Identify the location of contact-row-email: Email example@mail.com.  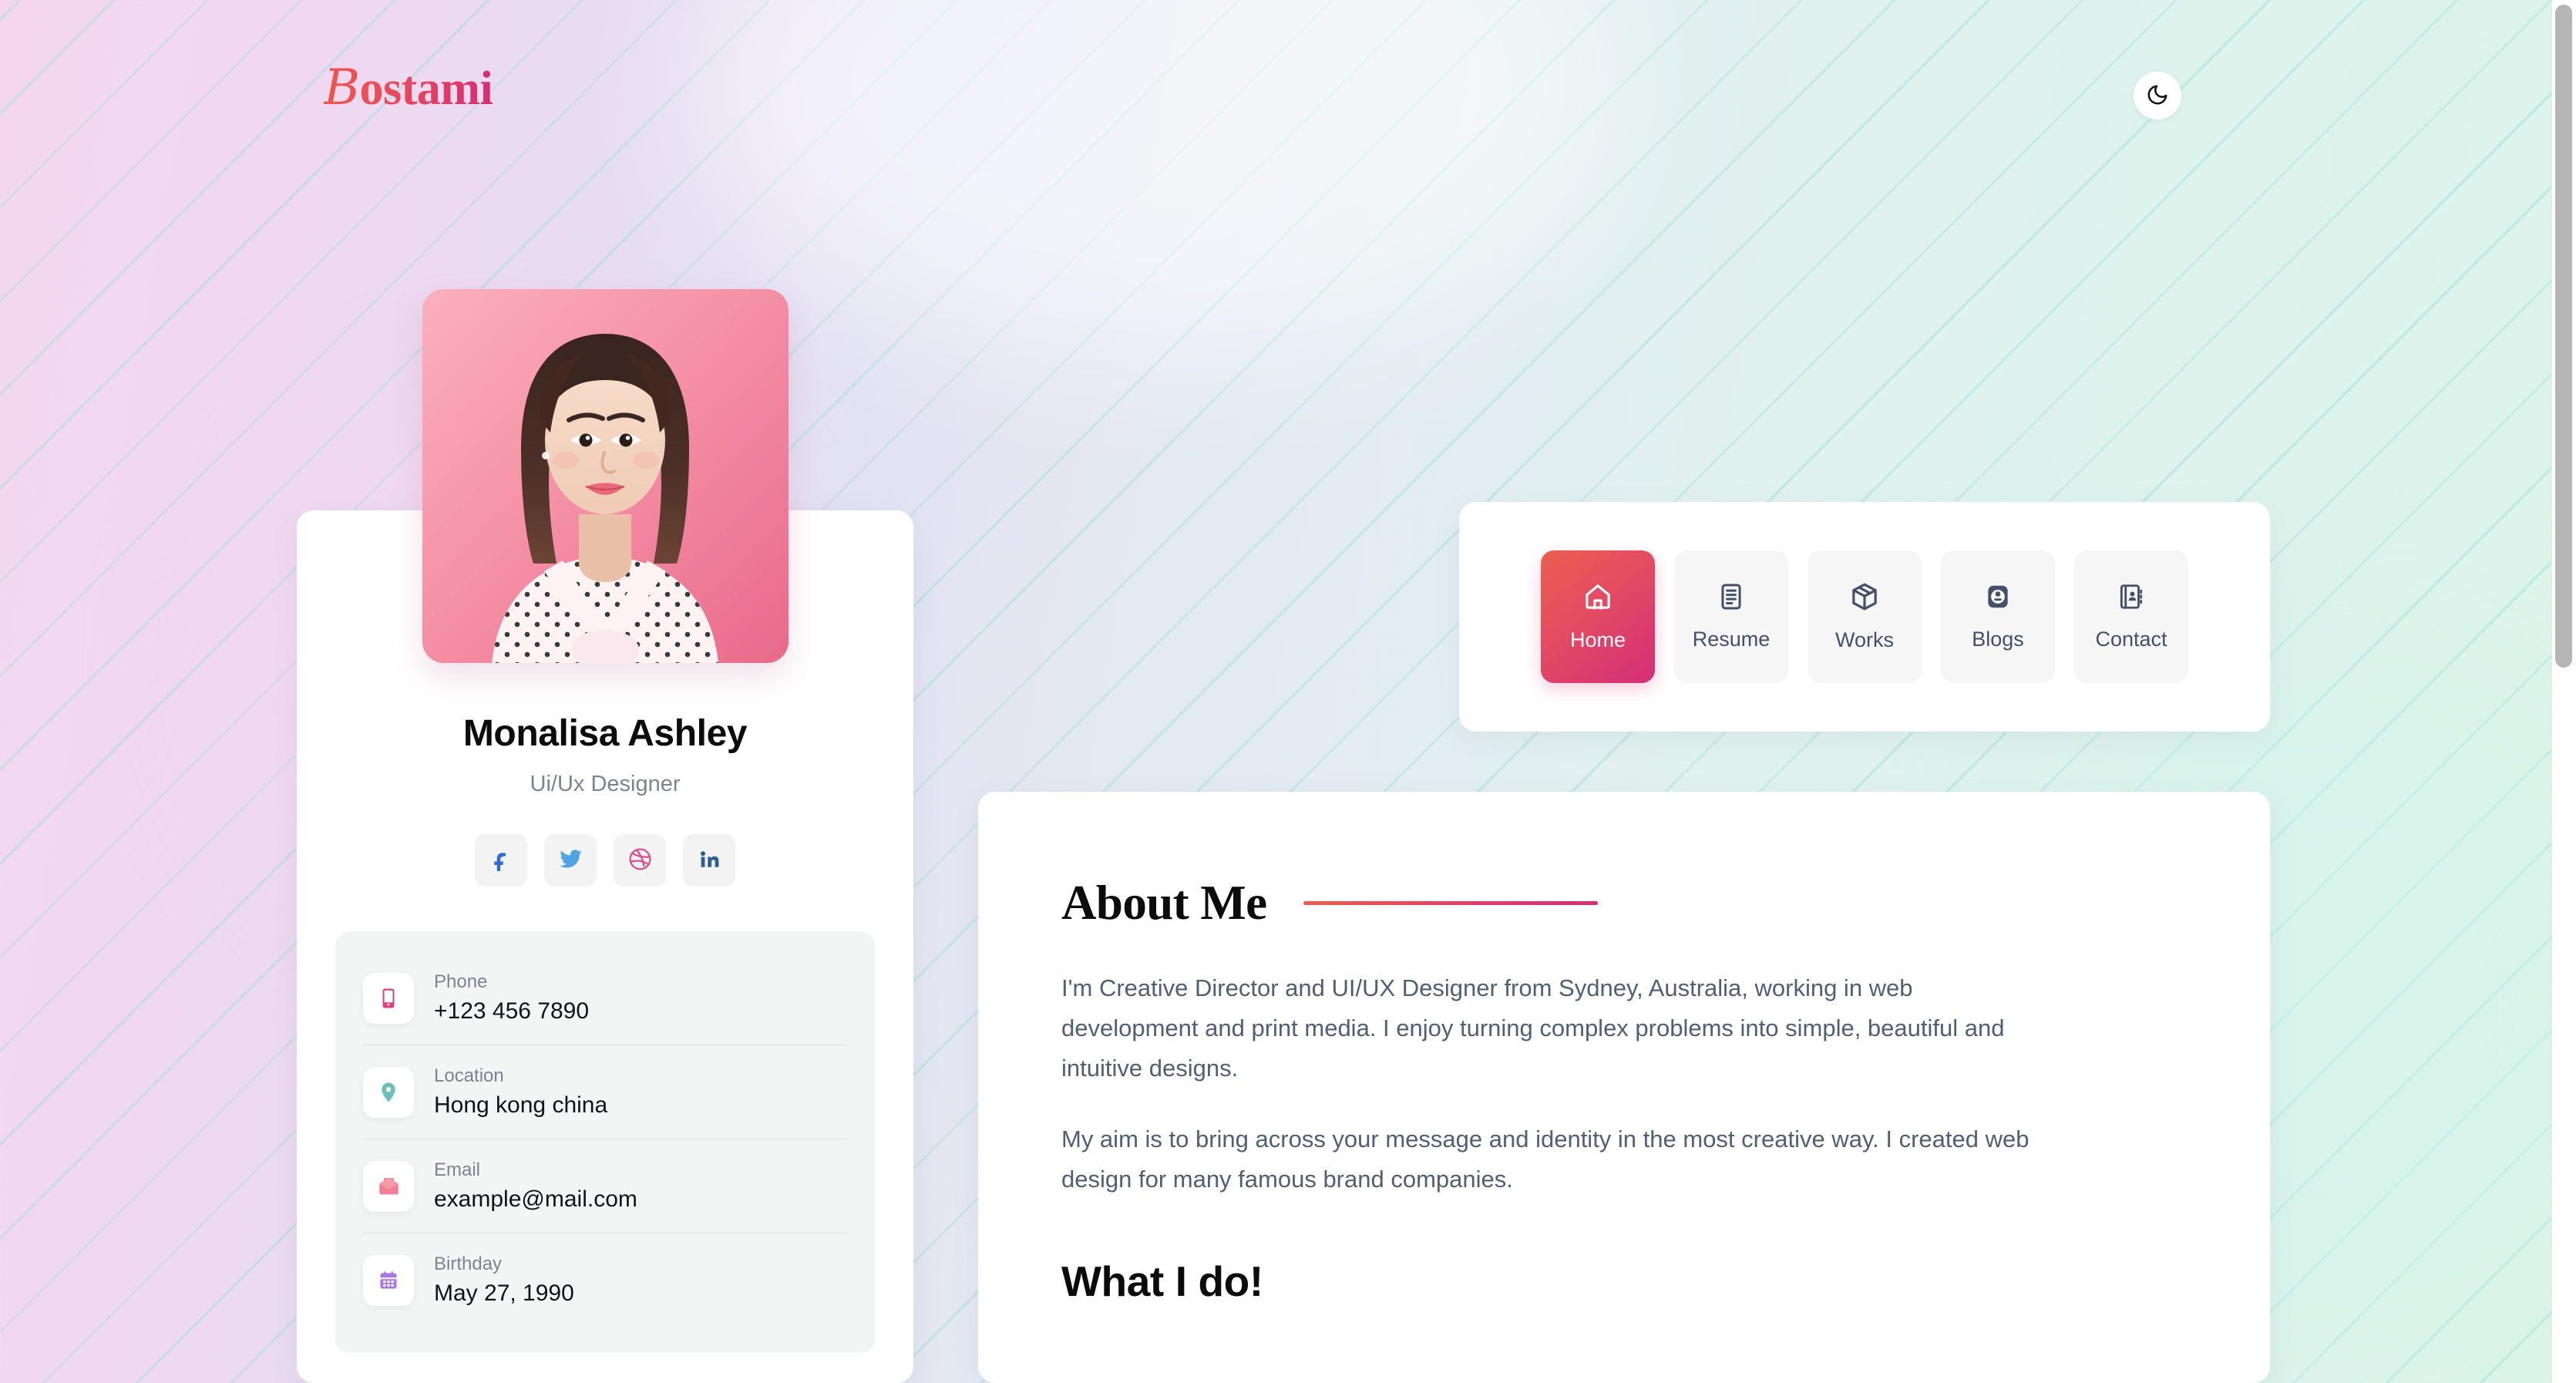
(605, 1186).